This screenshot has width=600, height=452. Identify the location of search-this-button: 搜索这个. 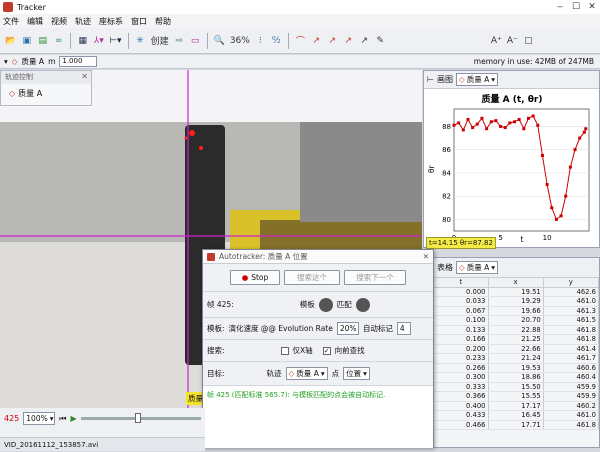
(312, 277).